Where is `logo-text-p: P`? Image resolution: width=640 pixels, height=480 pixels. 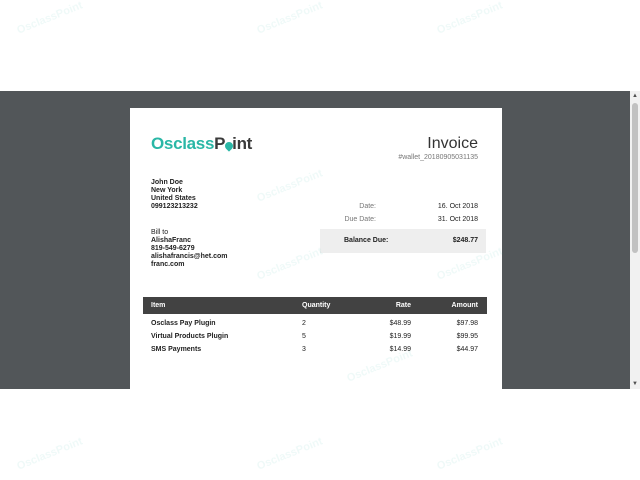
logo-text-p: P is located at coordinates (220, 143).